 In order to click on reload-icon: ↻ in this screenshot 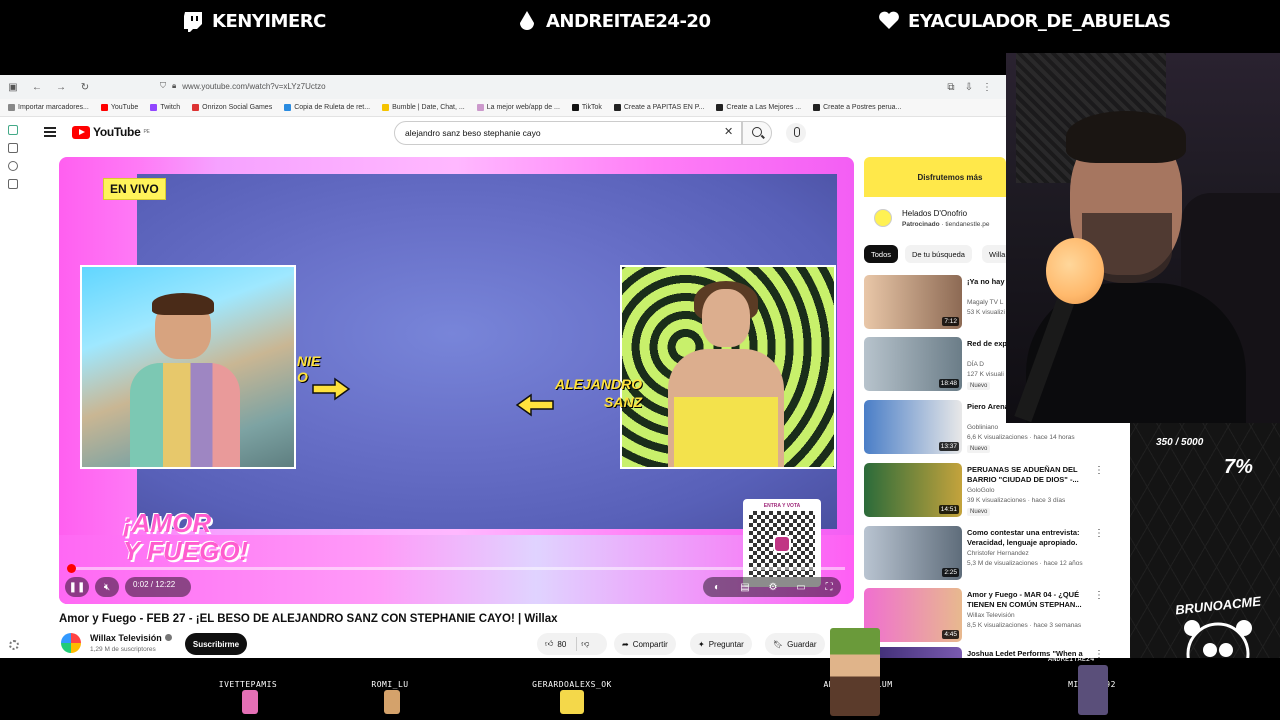, I will do `click(85, 87)`.